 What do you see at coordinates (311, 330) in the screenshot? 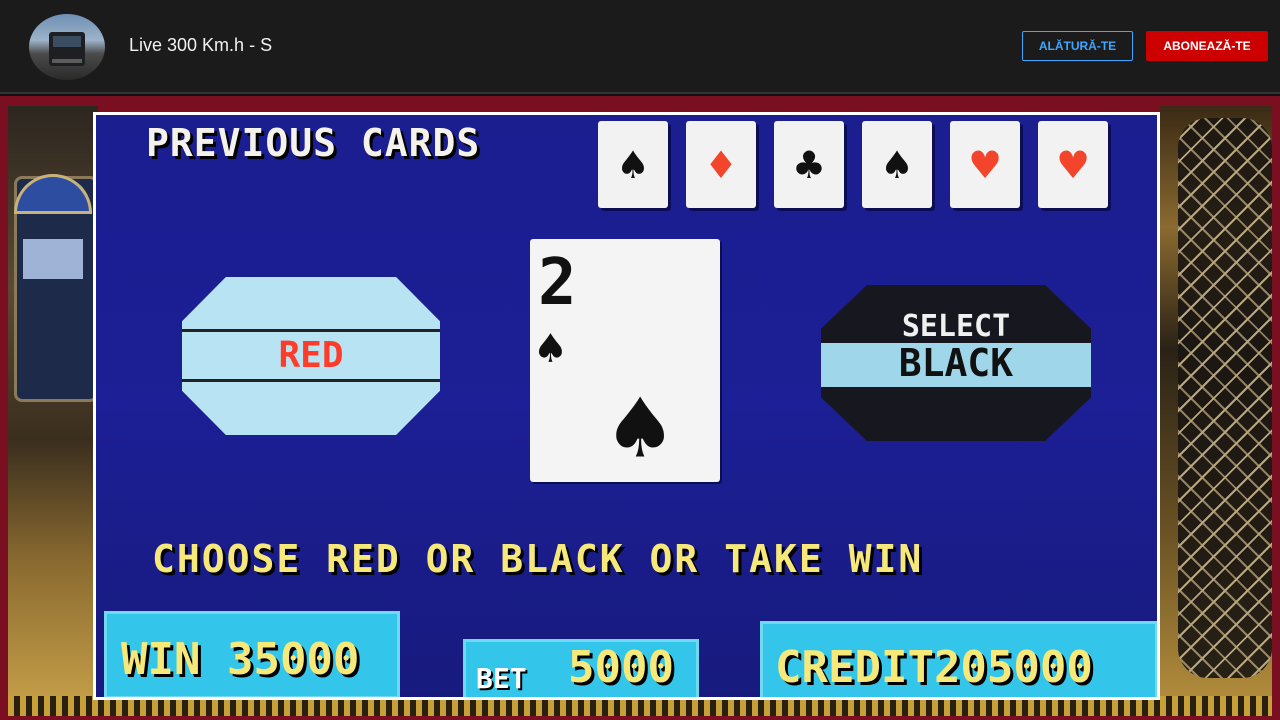
I see `red-button-top-line` at bounding box center [311, 330].